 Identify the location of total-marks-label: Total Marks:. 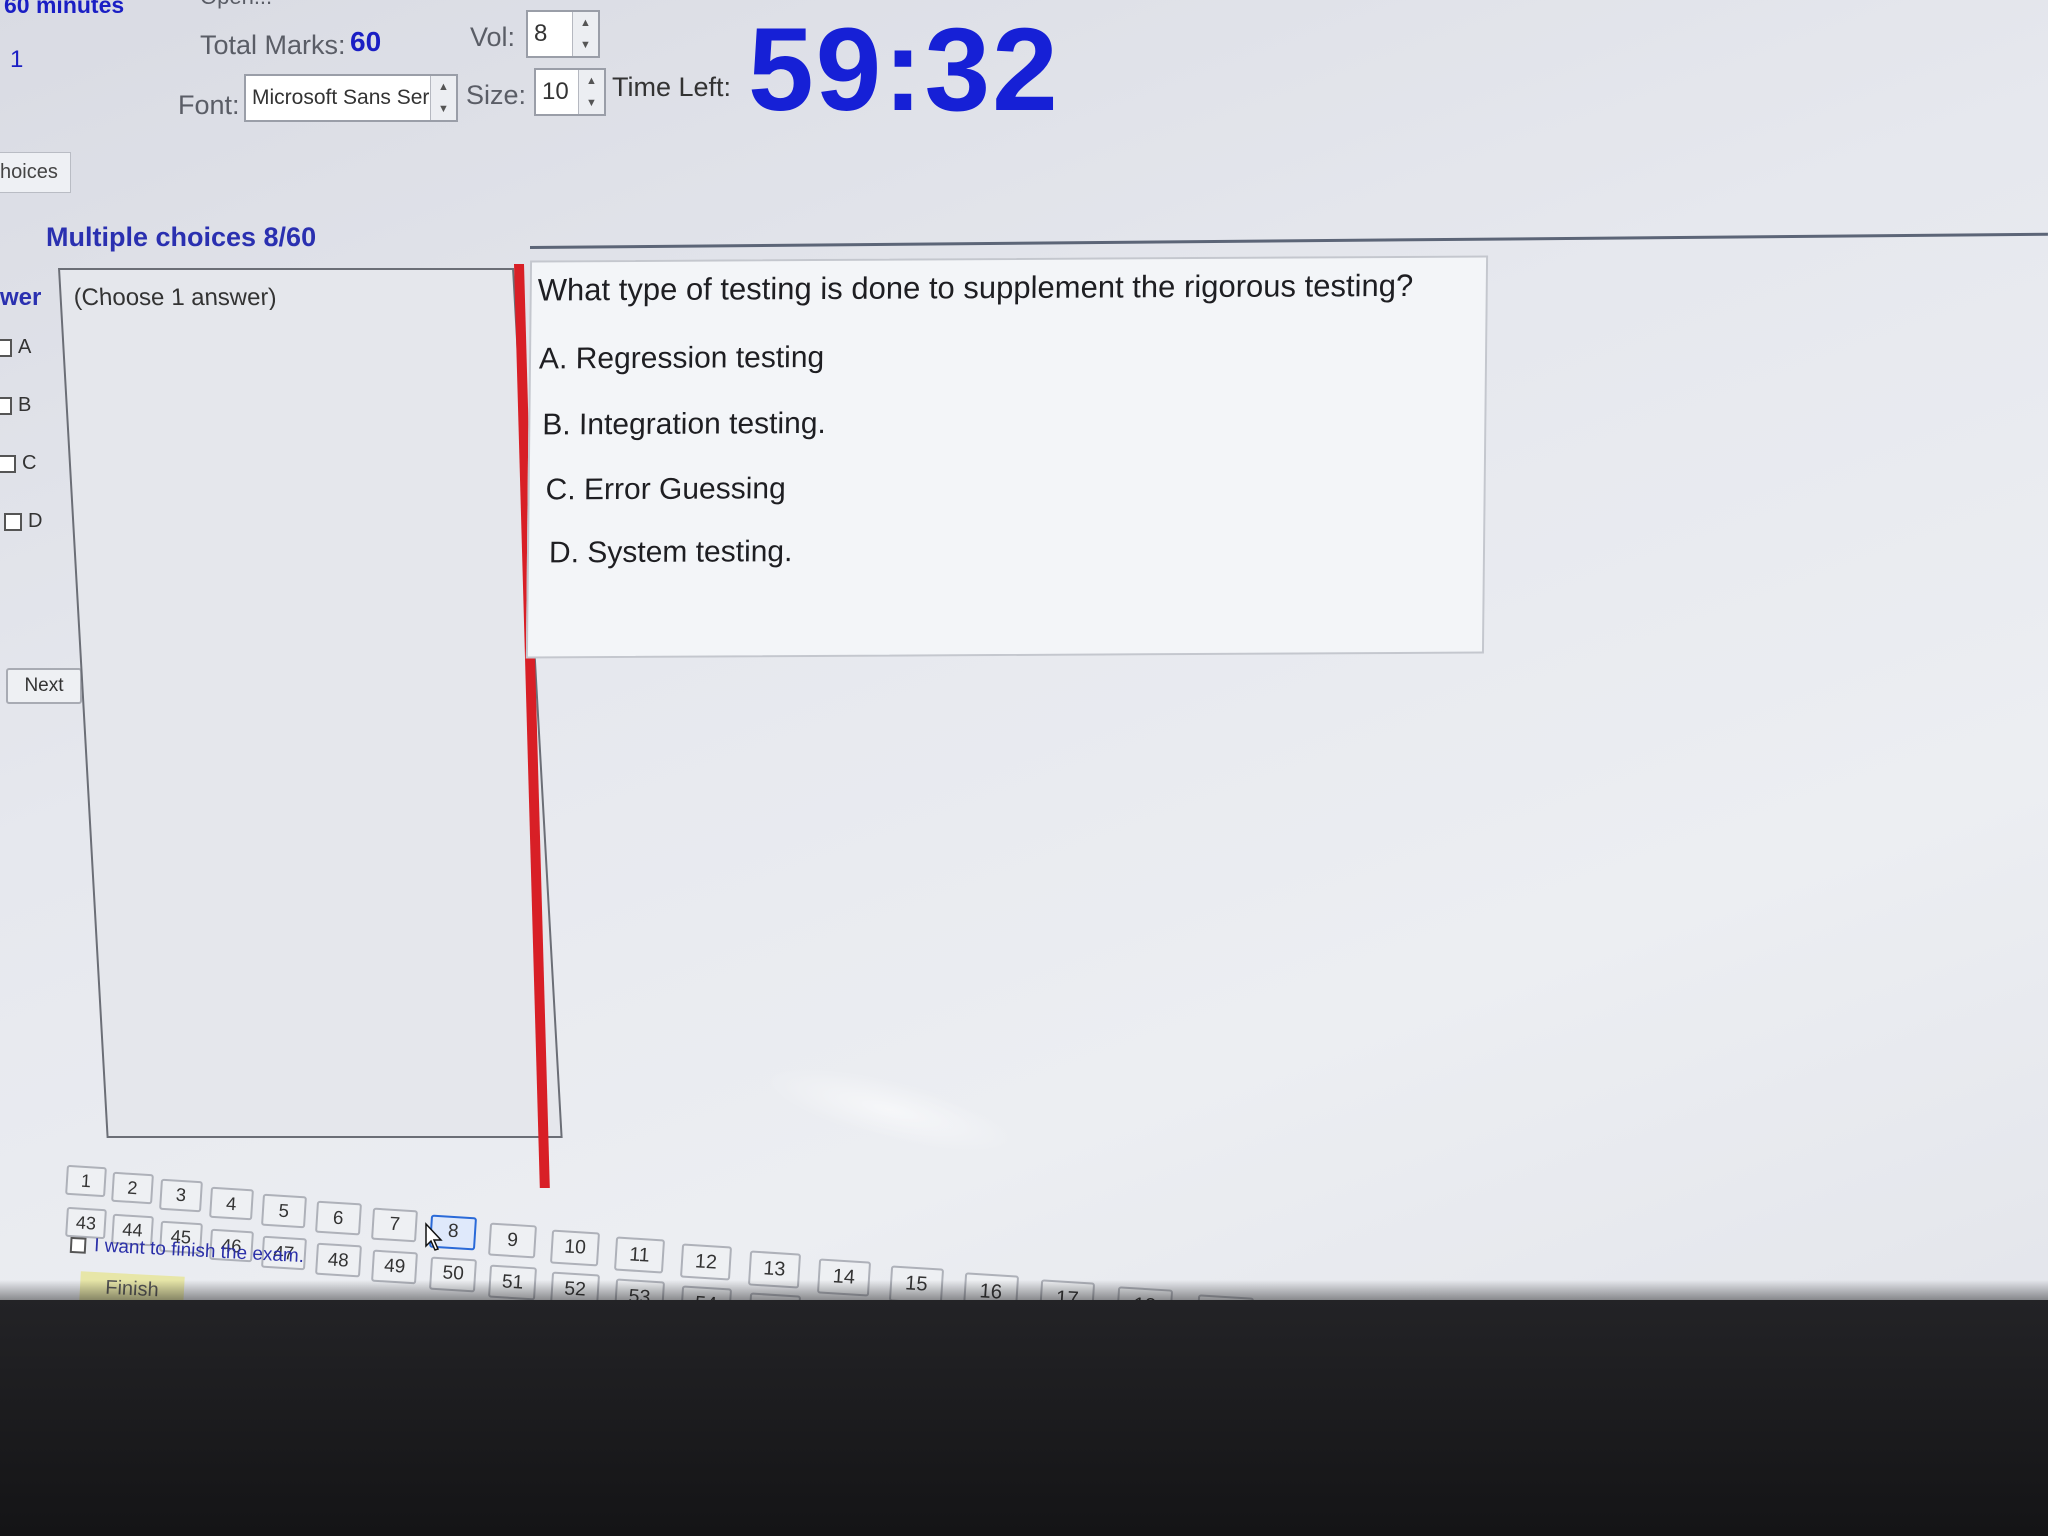
(273, 45).